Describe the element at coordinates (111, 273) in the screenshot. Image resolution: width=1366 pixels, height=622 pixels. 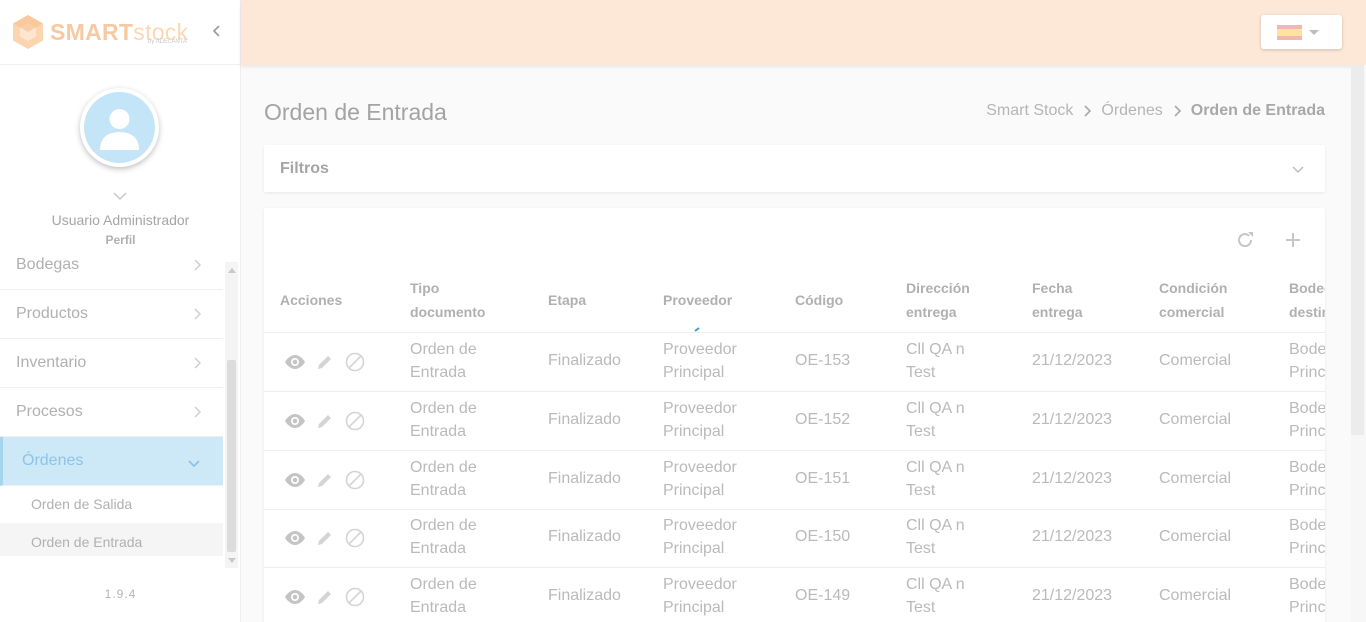
I see `sidebar-item-bodegas: Bodegas` at that location.